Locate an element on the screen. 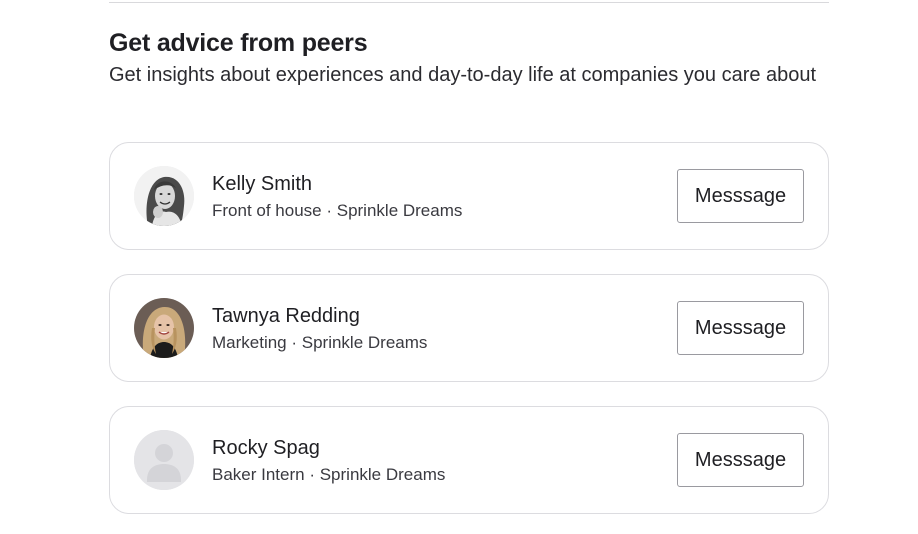 The image size is (918, 534). section-title: Get advice from peers is located at coordinates (238, 43).